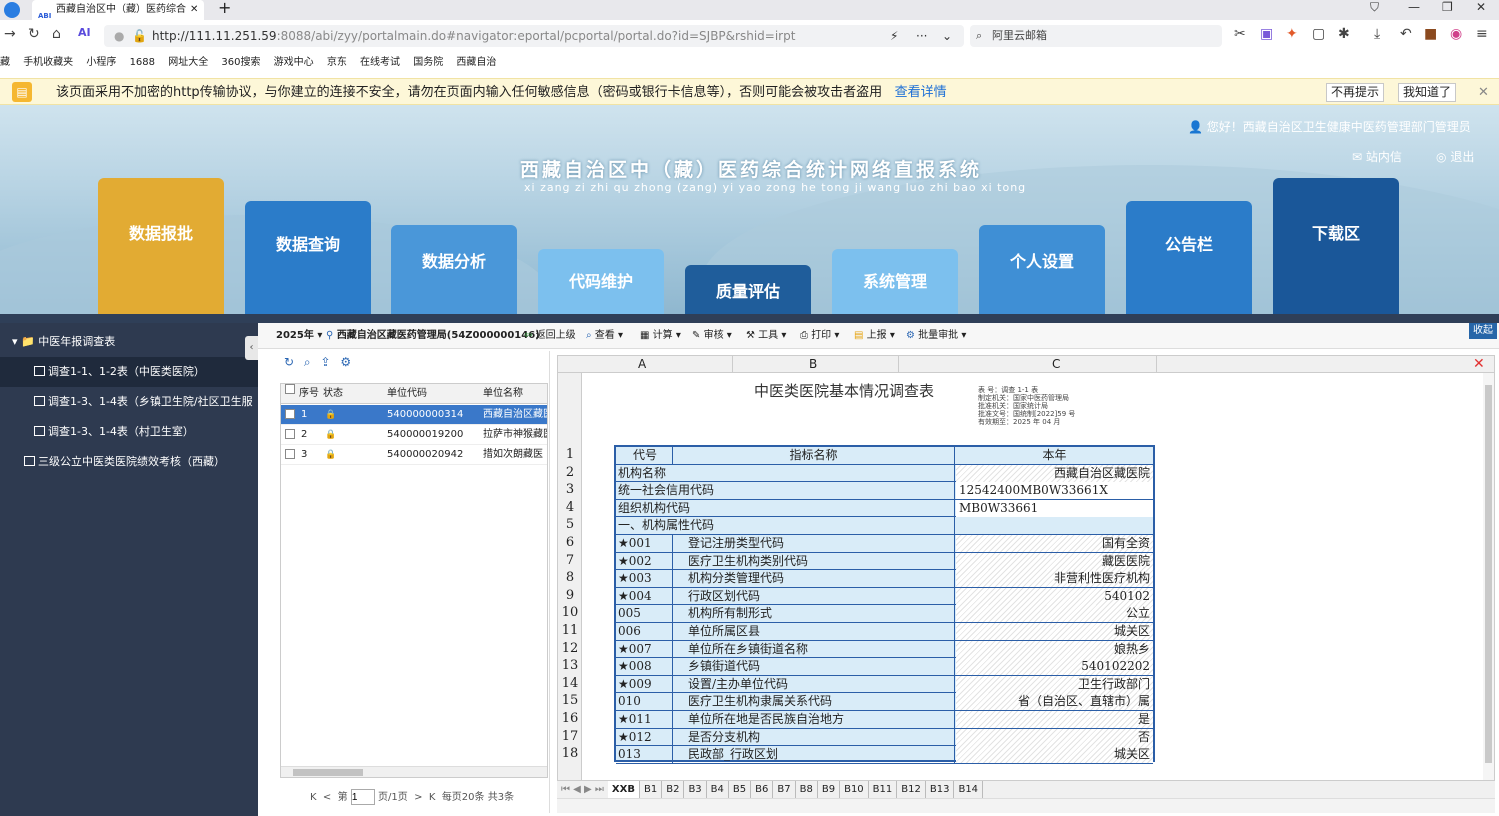 This screenshot has width=1499, height=816. Describe the element at coordinates (570, 665) in the screenshot. I see `row-number: 13` at that location.